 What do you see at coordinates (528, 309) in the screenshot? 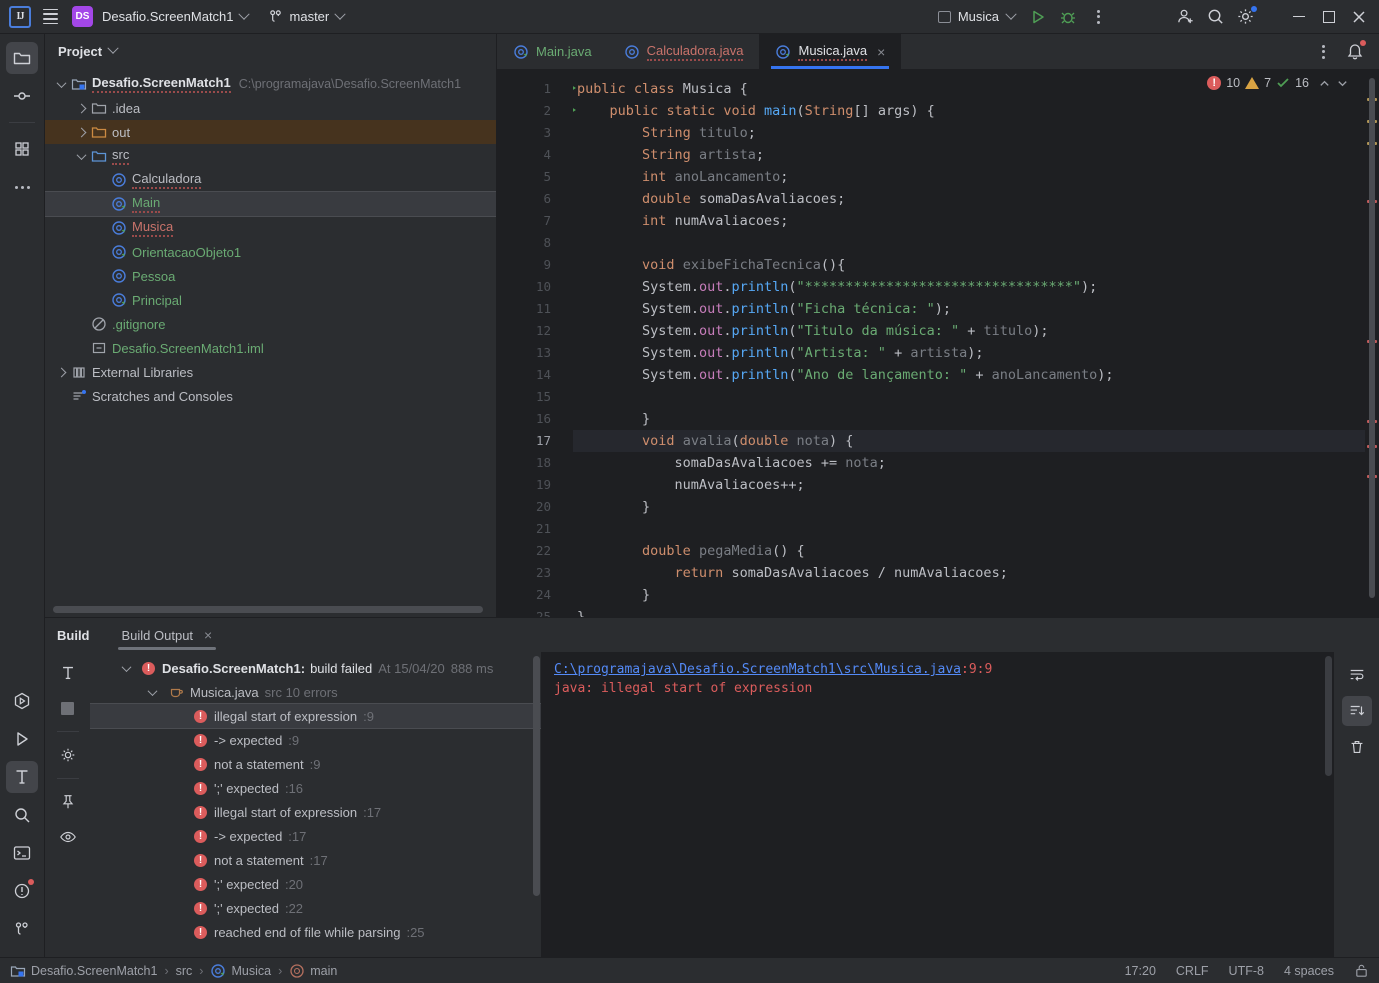
I see `gutter-line-number: 11` at bounding box center [528, 309].